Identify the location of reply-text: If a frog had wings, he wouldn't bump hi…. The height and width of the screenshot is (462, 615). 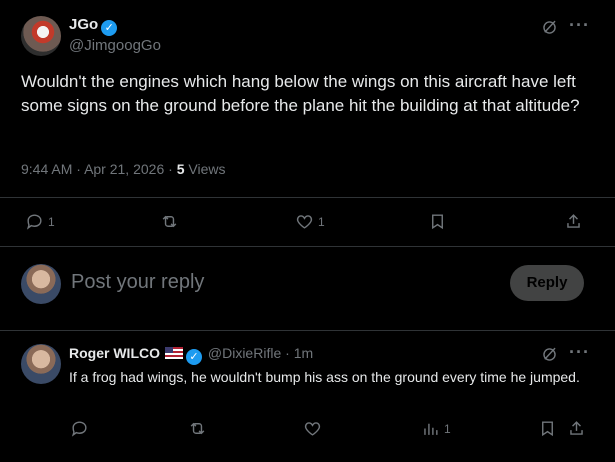
(324, 377).